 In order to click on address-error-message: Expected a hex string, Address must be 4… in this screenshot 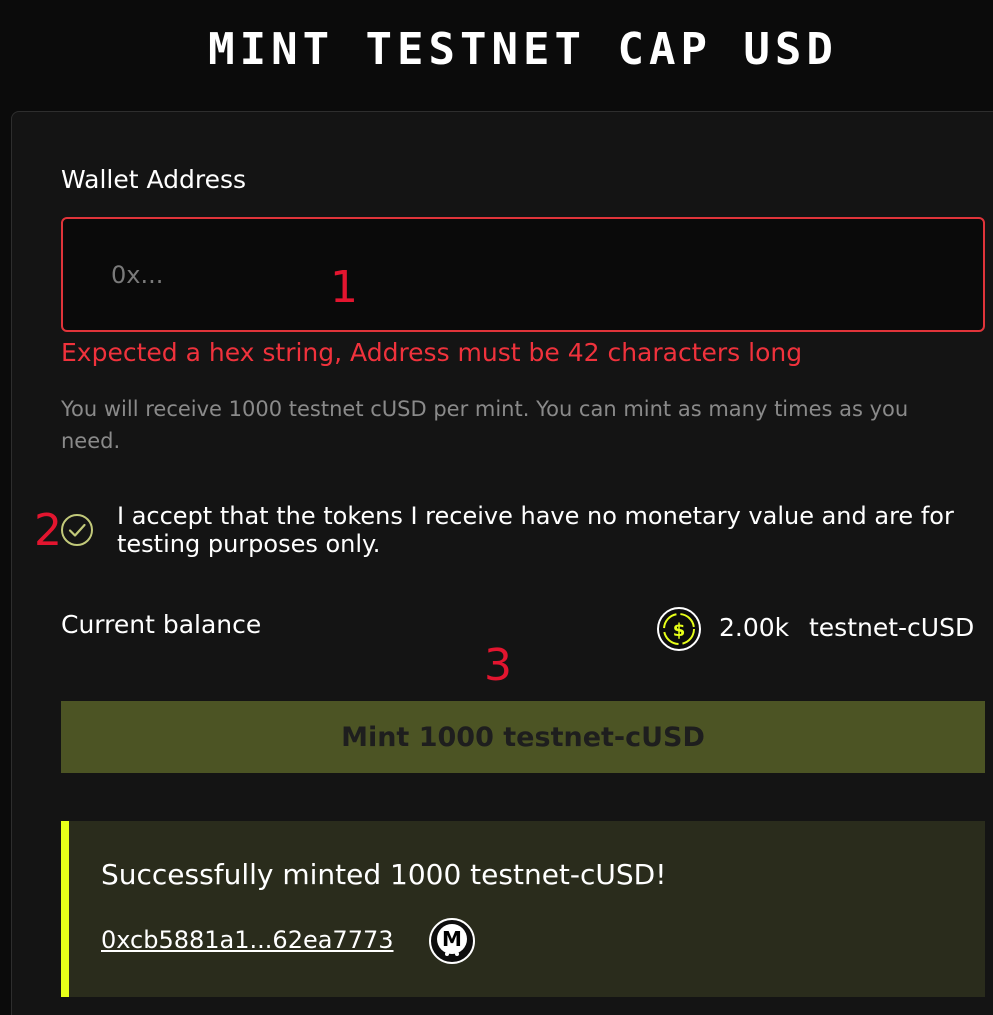, I will do `click(432, 352)`.